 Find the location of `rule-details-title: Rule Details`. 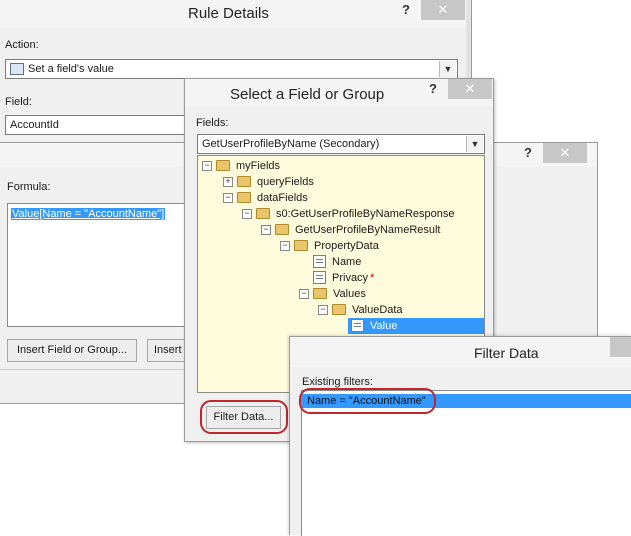

rule-details-title: Rule Details is located at coordinates (228, 13).